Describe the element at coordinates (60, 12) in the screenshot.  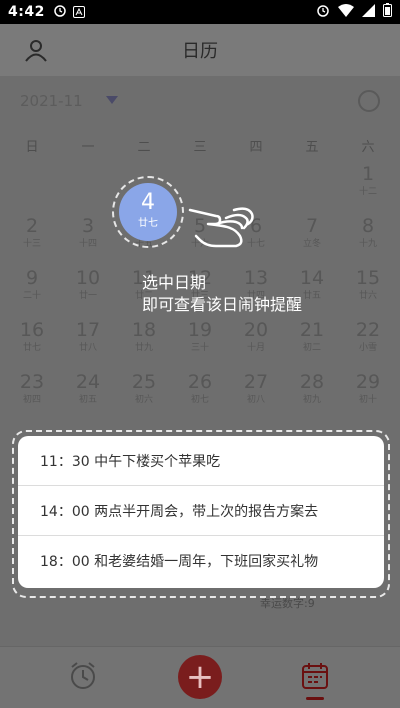
I see `alarm-status-icon` at that location.